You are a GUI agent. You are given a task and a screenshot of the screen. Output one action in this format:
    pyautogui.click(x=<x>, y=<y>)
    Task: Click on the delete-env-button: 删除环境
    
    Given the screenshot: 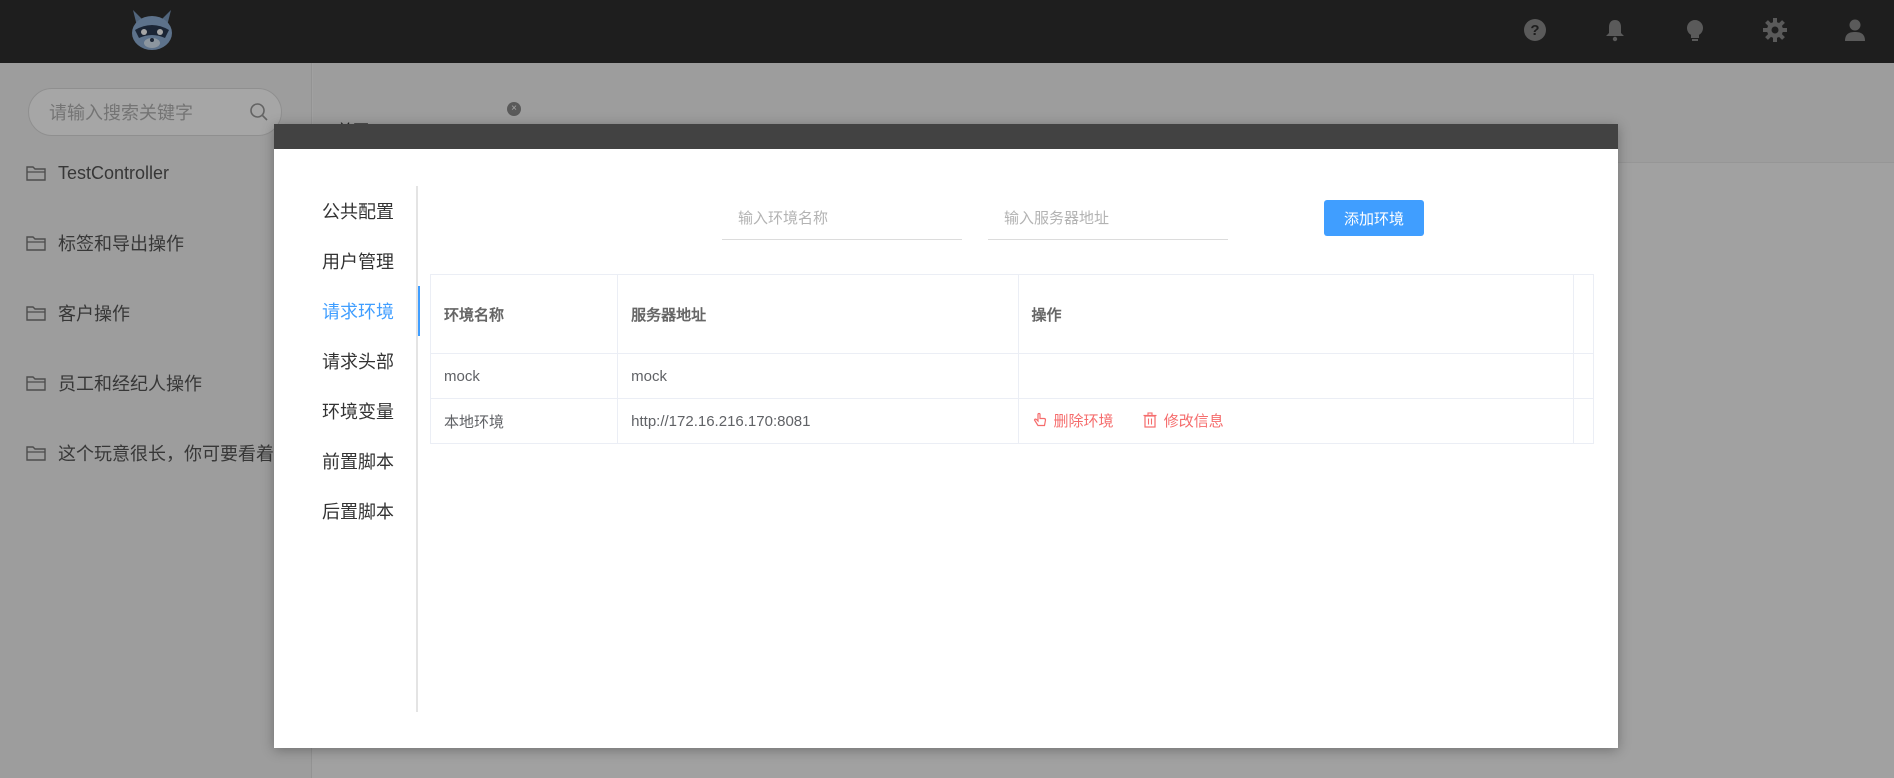 What is the action you would take?
    pyautogui.click(x=1073, y=420)
    